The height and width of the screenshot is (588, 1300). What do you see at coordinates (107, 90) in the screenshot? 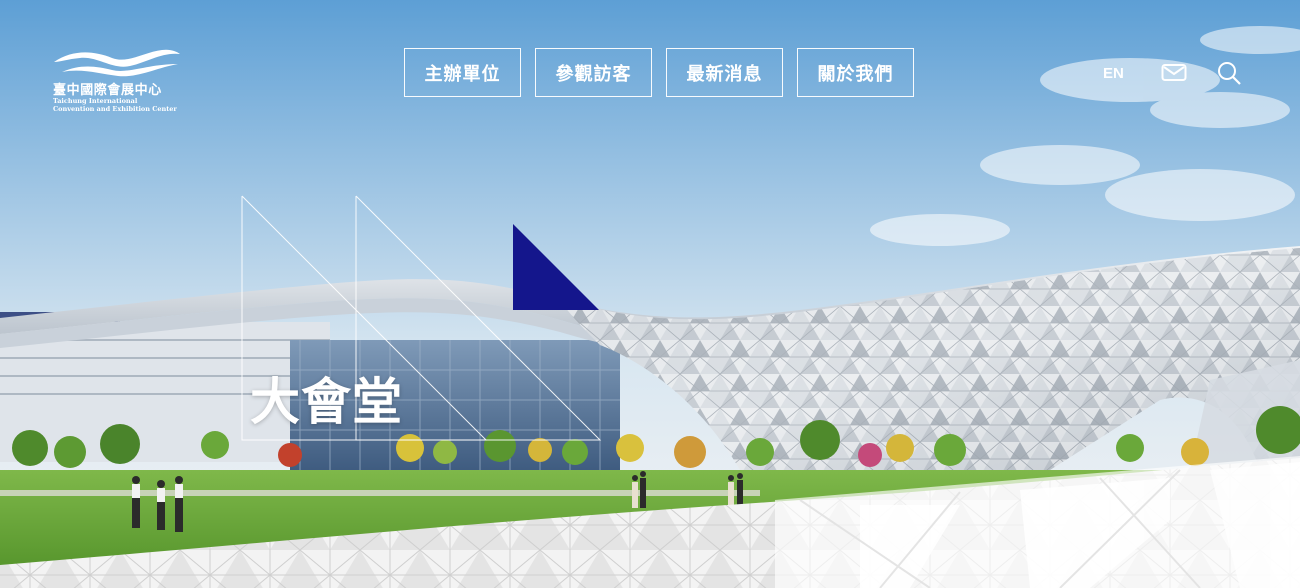
I see `logo-name-cn: 臺中國際會展中心` at bounding box center [107, 90].